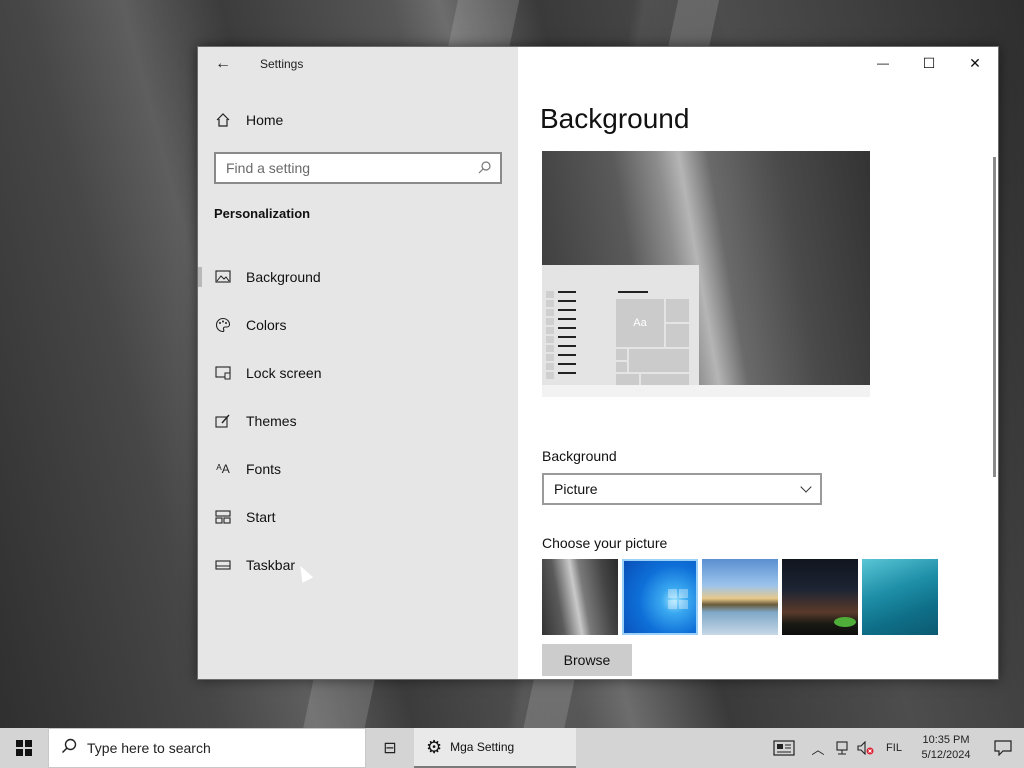  Describe the element at coordinates (563, 336) in the screenshot. I see `preview-app-list` at that location.